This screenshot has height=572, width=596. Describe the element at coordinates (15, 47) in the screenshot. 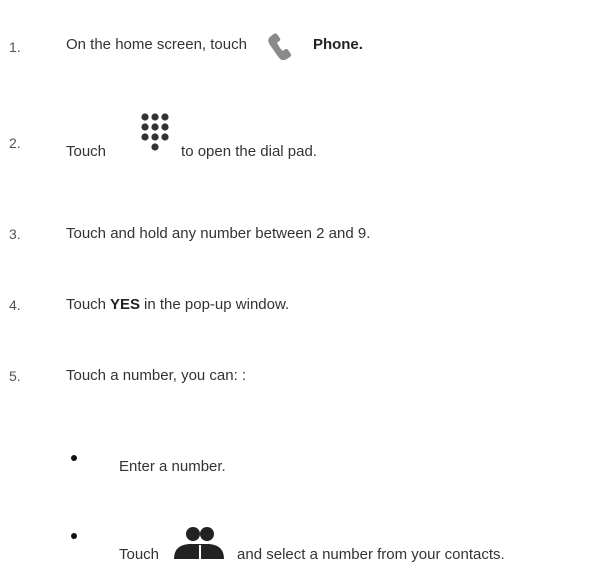

I see `step-number: 1.` at that location.